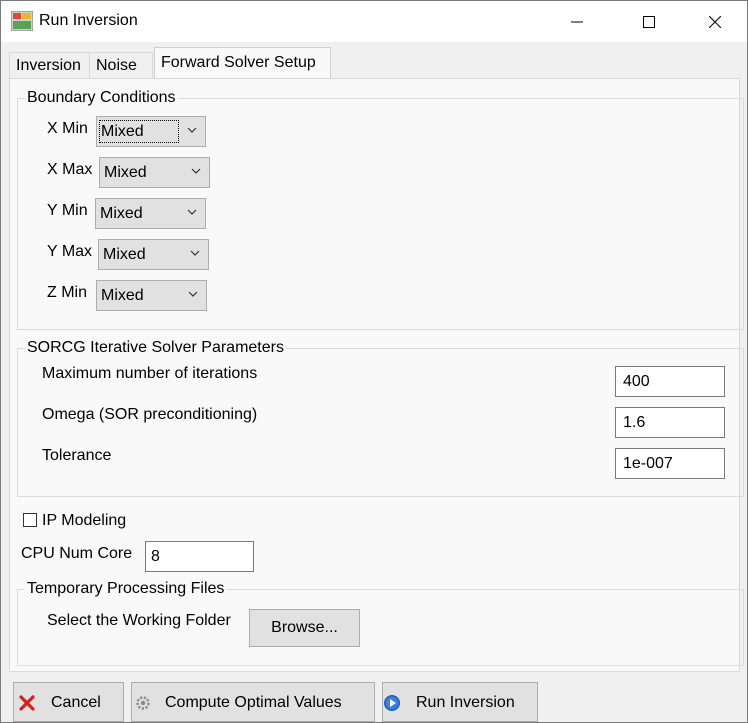 The width and height of the screenshot is (748, 723). Describe the element at coordinates (70, 251) in the screenshot. I see `y-max-label: Y Max` at that location.